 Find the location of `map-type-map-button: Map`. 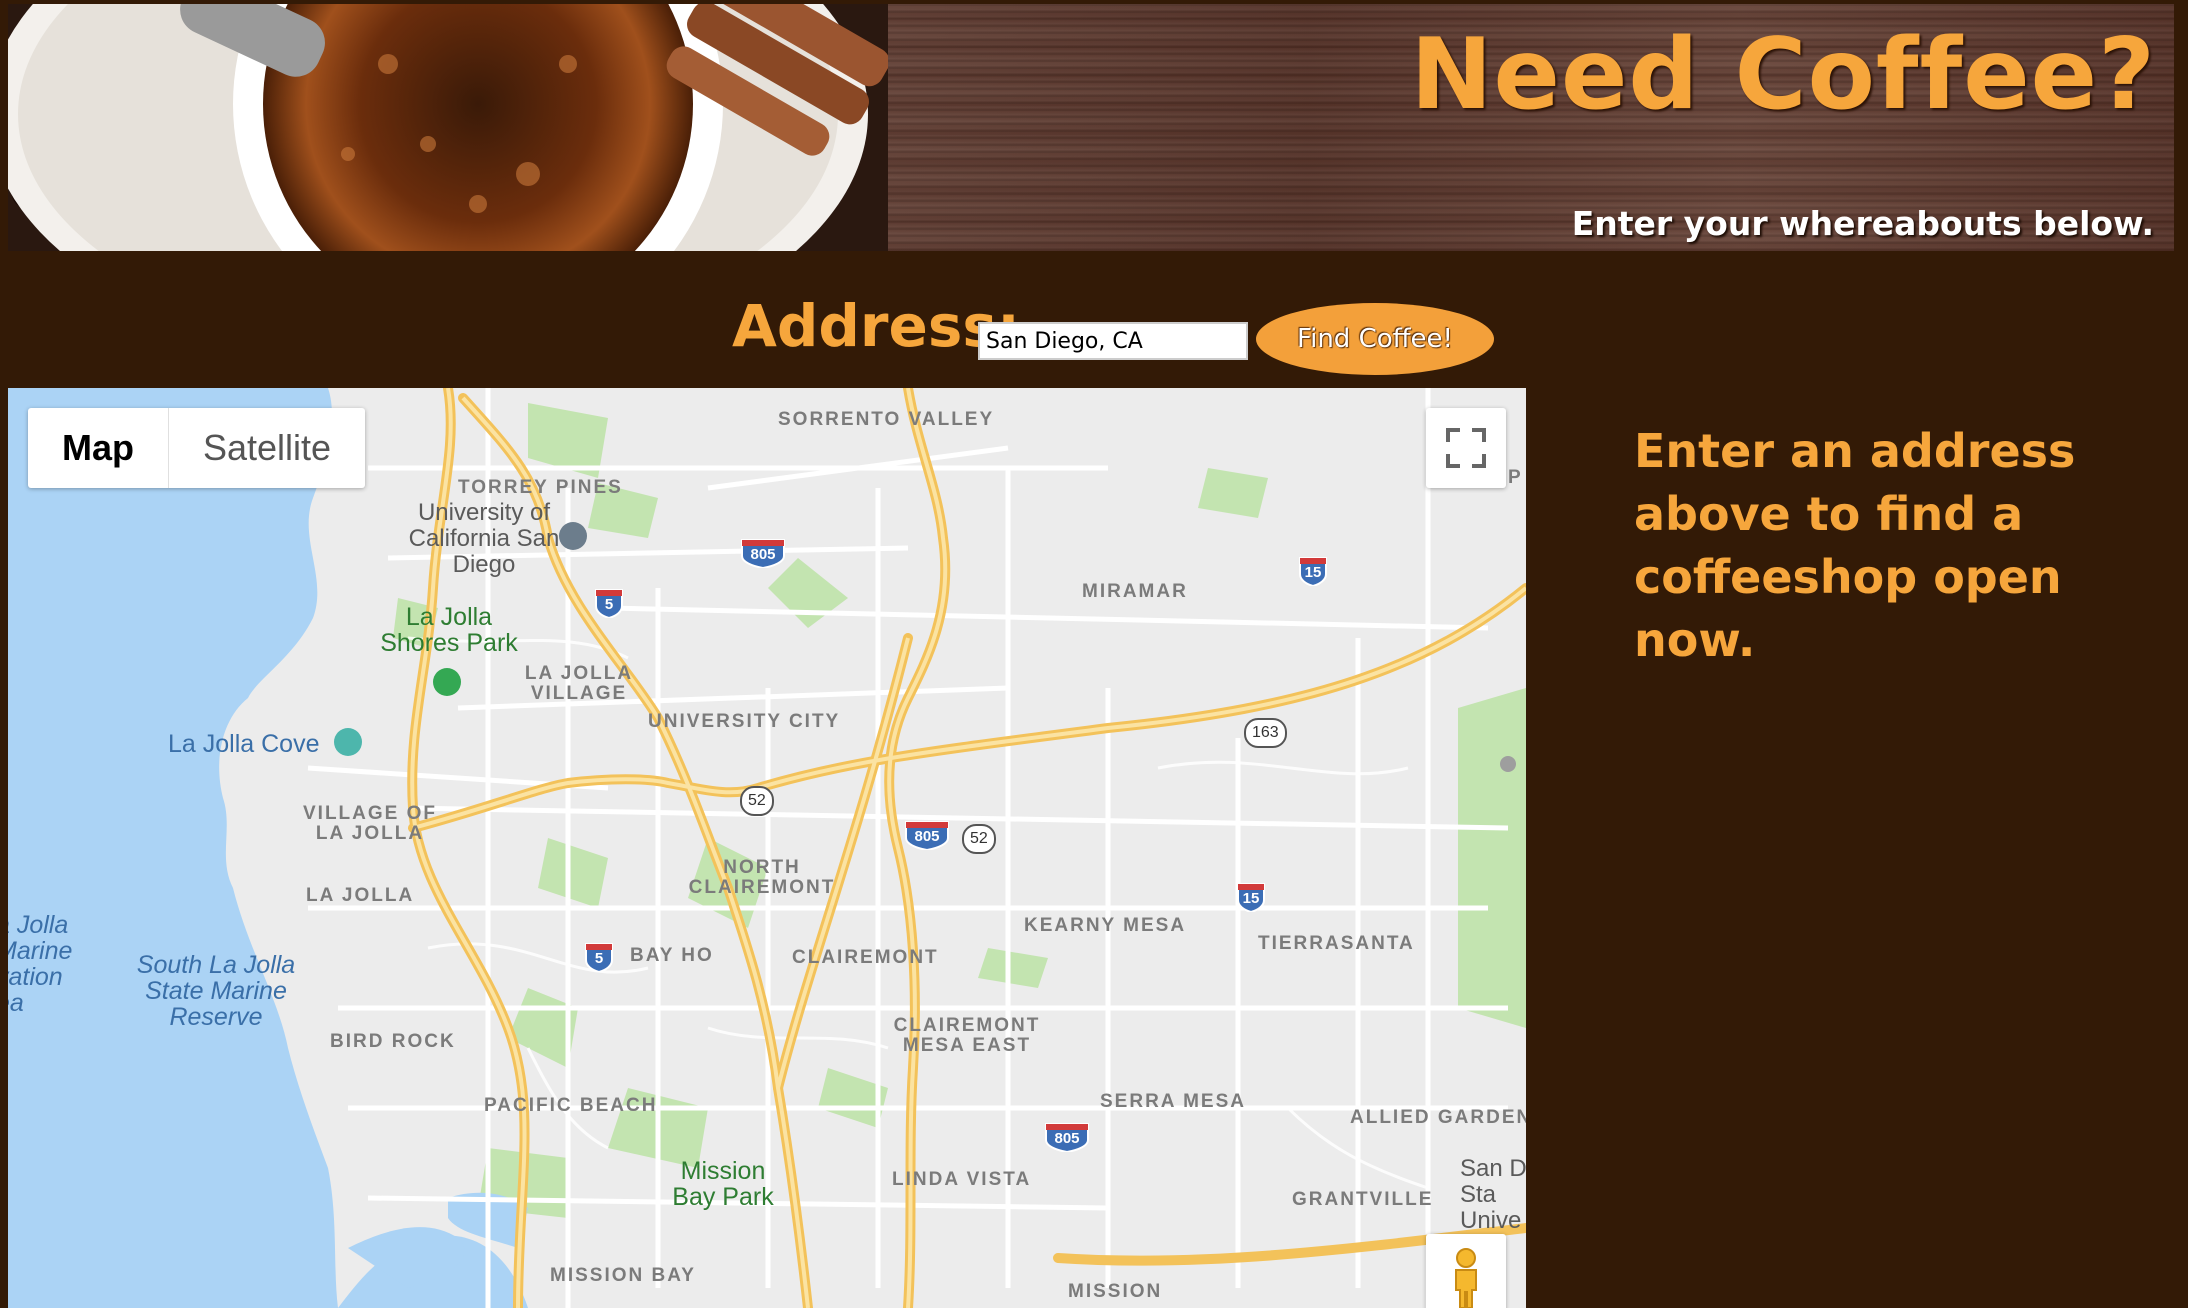

map-type-map-button: Map is located at coordinates (98, 448).